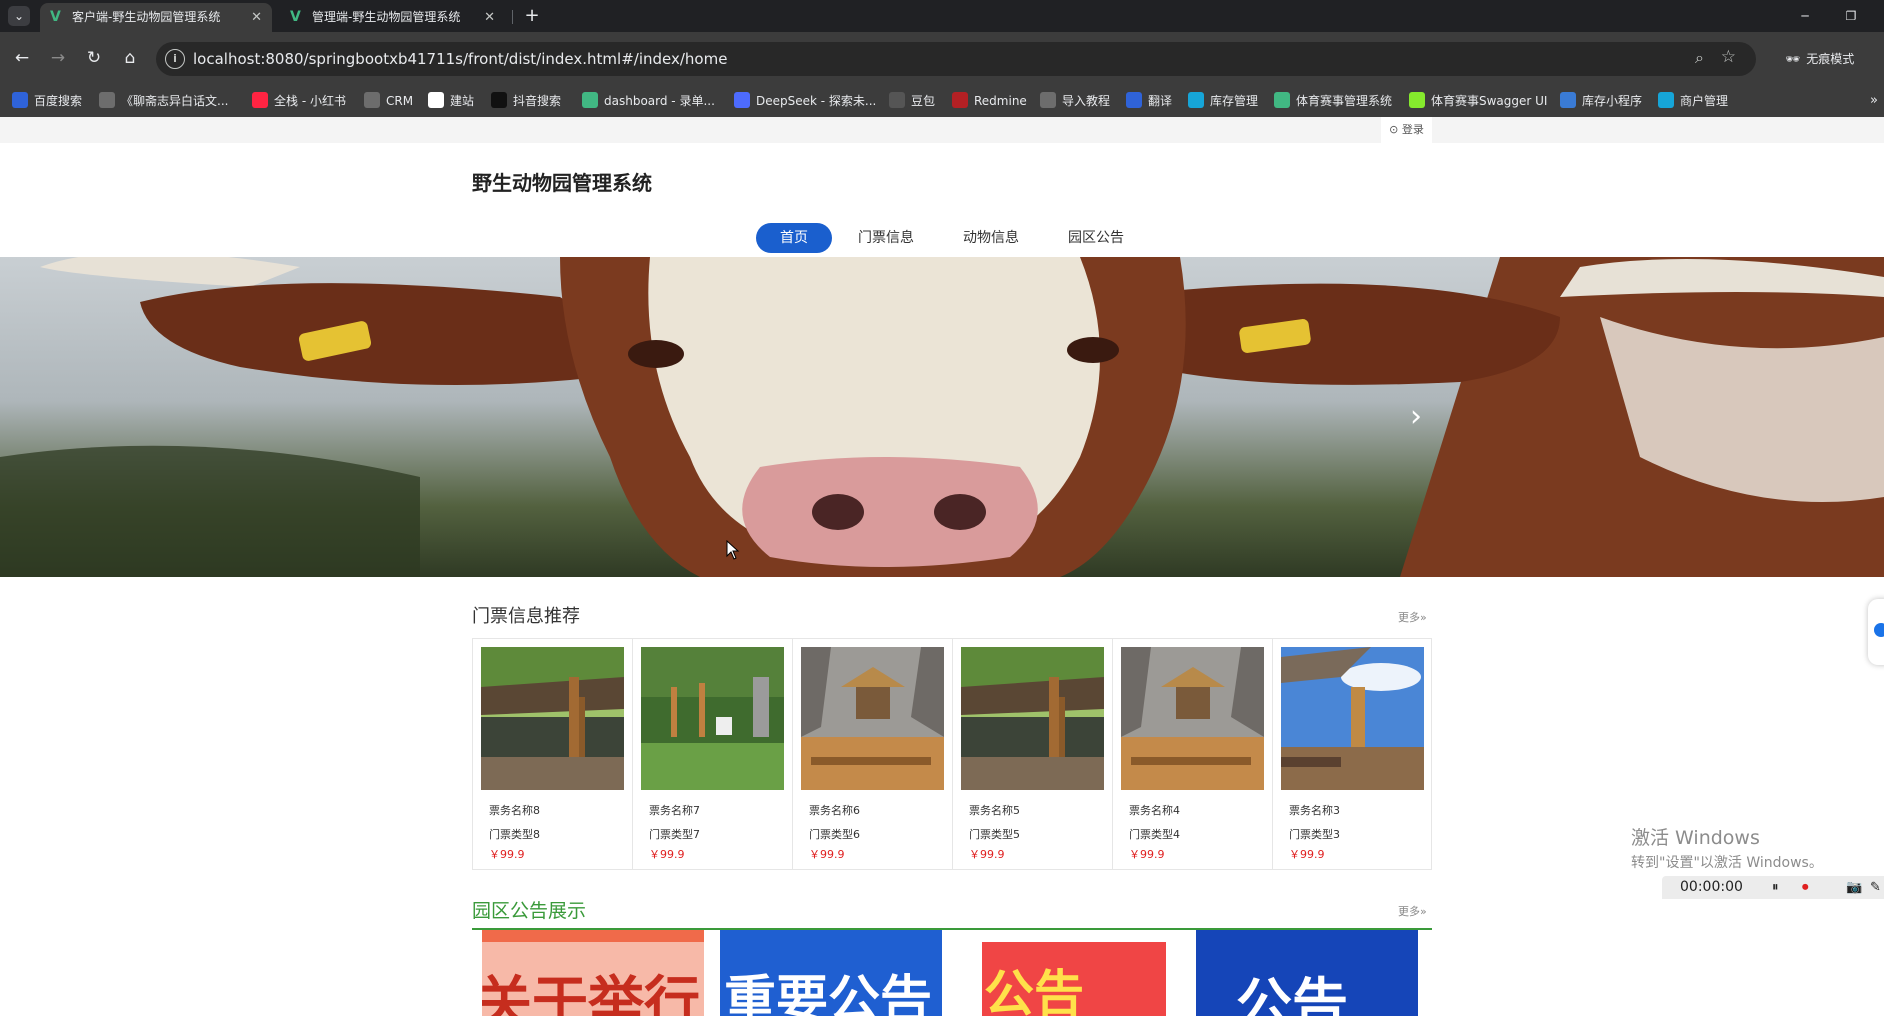  Describe the element at coordinates (514, 834) in the screenshot. I see `ticket-type: 门票类型8` at that location.